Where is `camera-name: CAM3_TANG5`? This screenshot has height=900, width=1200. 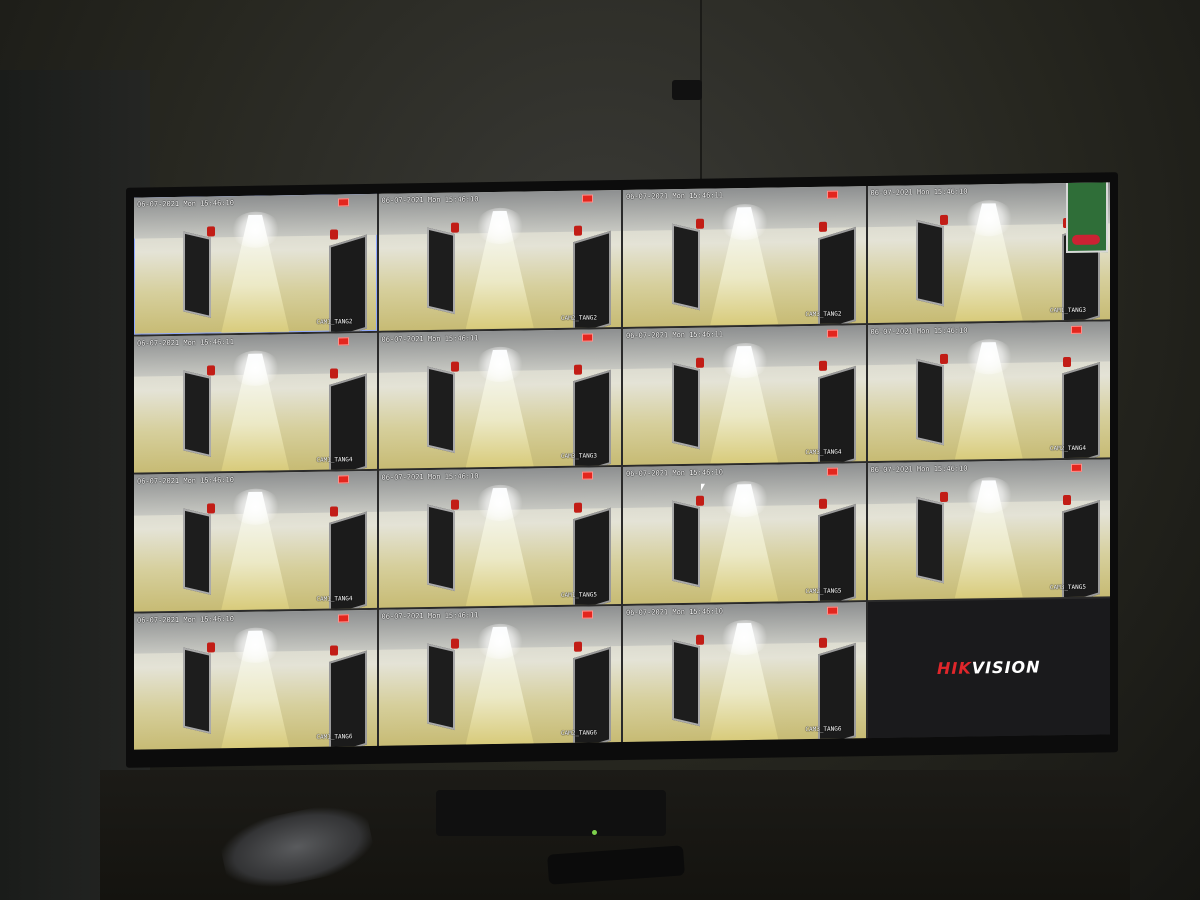
camera-name: CAM3_TANG5 is located at coordinates (1067, 587).